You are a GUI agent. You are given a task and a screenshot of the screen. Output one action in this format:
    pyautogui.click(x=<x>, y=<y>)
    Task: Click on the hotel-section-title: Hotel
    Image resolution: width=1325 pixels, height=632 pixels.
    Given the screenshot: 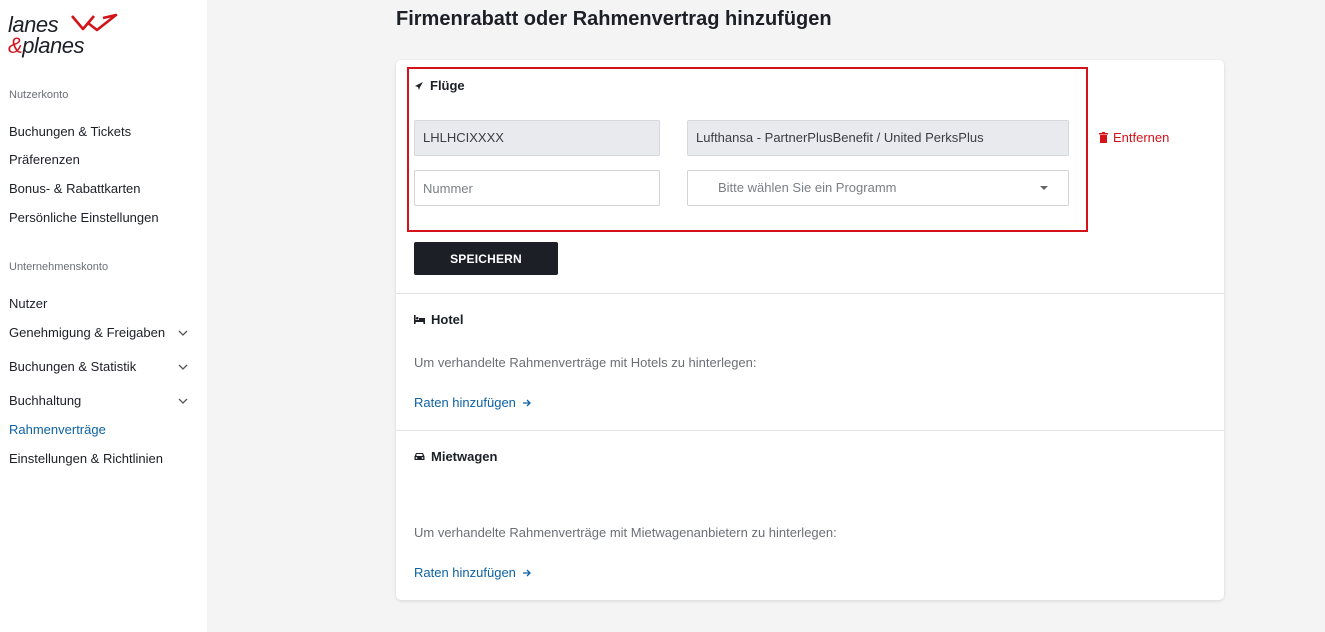 What is the action you would take?
    pyautogui.click(x=439, y=319)
    